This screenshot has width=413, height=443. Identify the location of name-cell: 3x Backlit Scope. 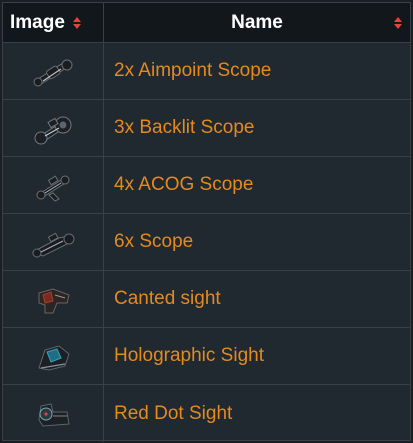
(257, 128).